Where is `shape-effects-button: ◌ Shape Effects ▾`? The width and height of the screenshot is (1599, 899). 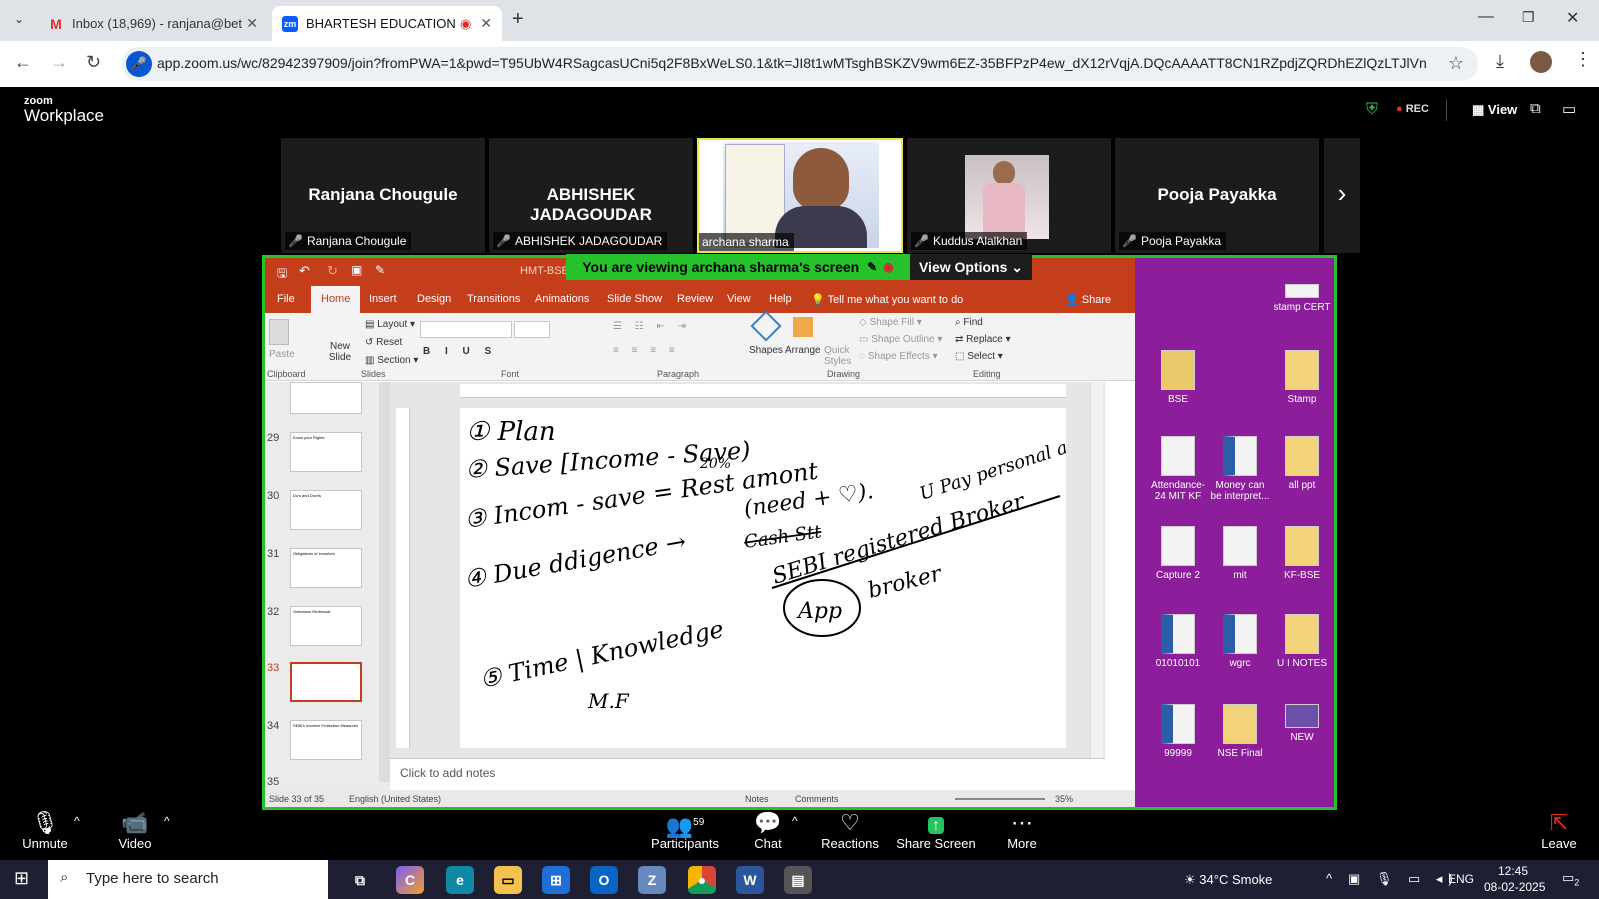 shape-effects-button: ◌ Shape Effects ▾ is located at coordinates (898, 356).